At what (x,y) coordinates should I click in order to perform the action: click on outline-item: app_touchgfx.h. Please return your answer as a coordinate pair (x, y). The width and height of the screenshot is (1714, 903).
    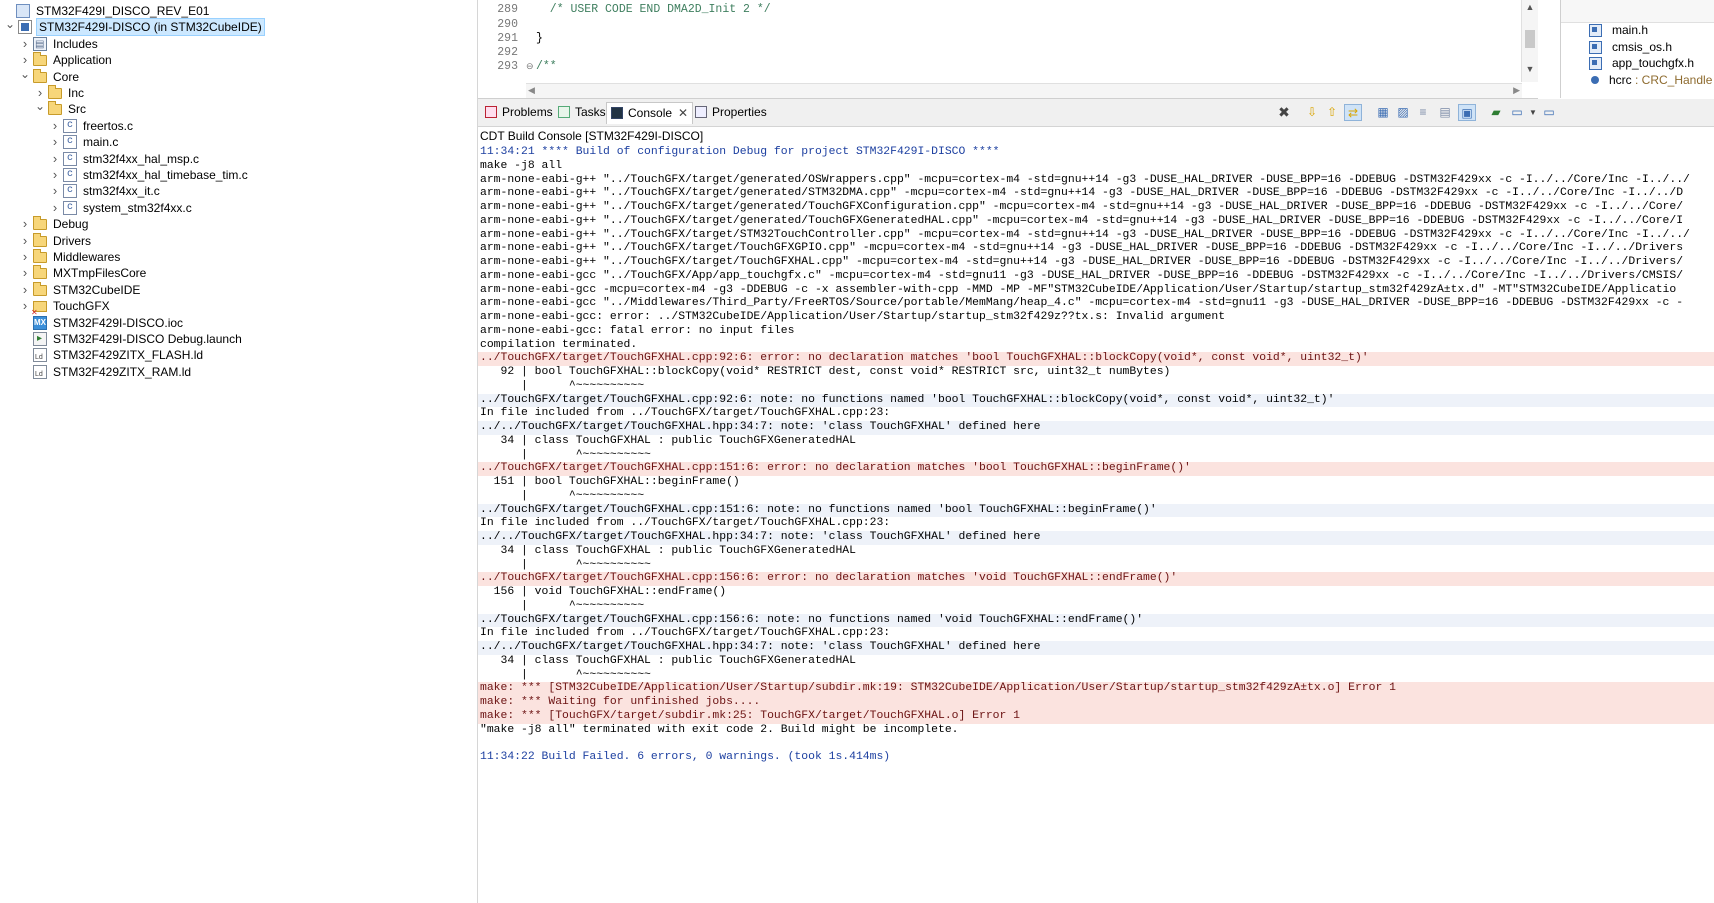
    Looking at the image, I should click on (1641, 63).